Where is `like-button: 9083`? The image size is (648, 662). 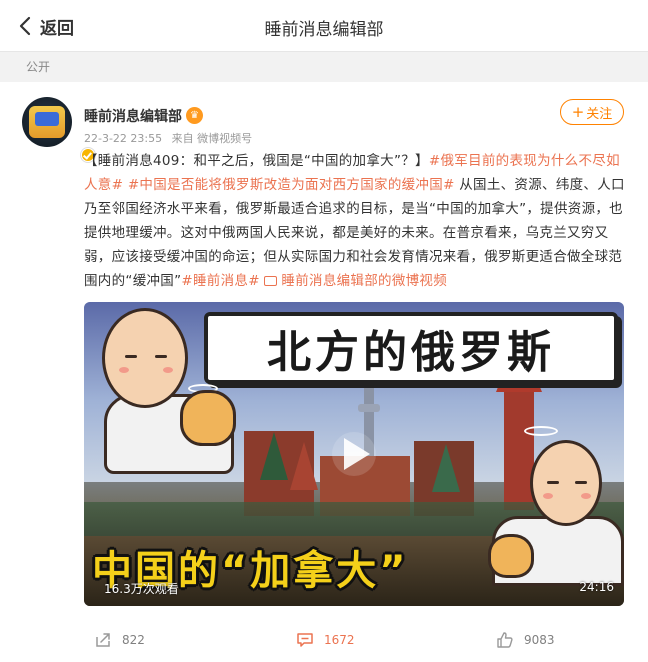 like-button: 9083 is located at coordinates (525, 640).